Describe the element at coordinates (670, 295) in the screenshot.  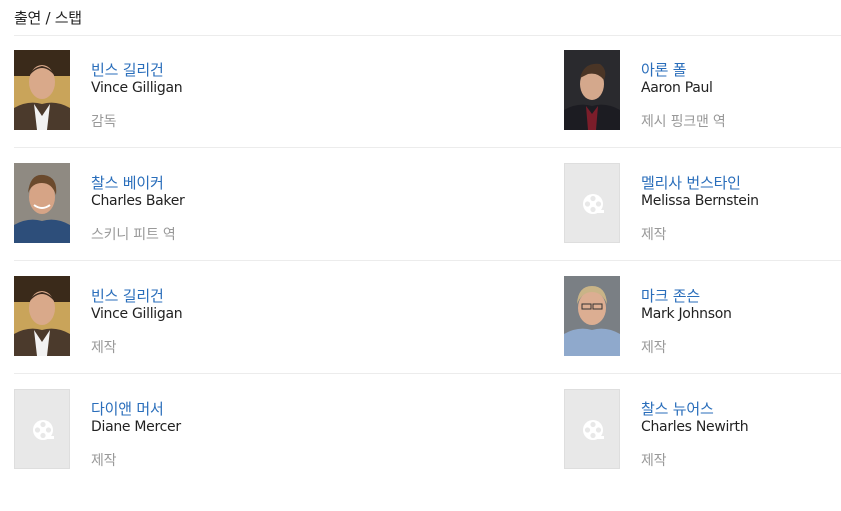
I see `person-name-korean: 마크 존슨` at that location.